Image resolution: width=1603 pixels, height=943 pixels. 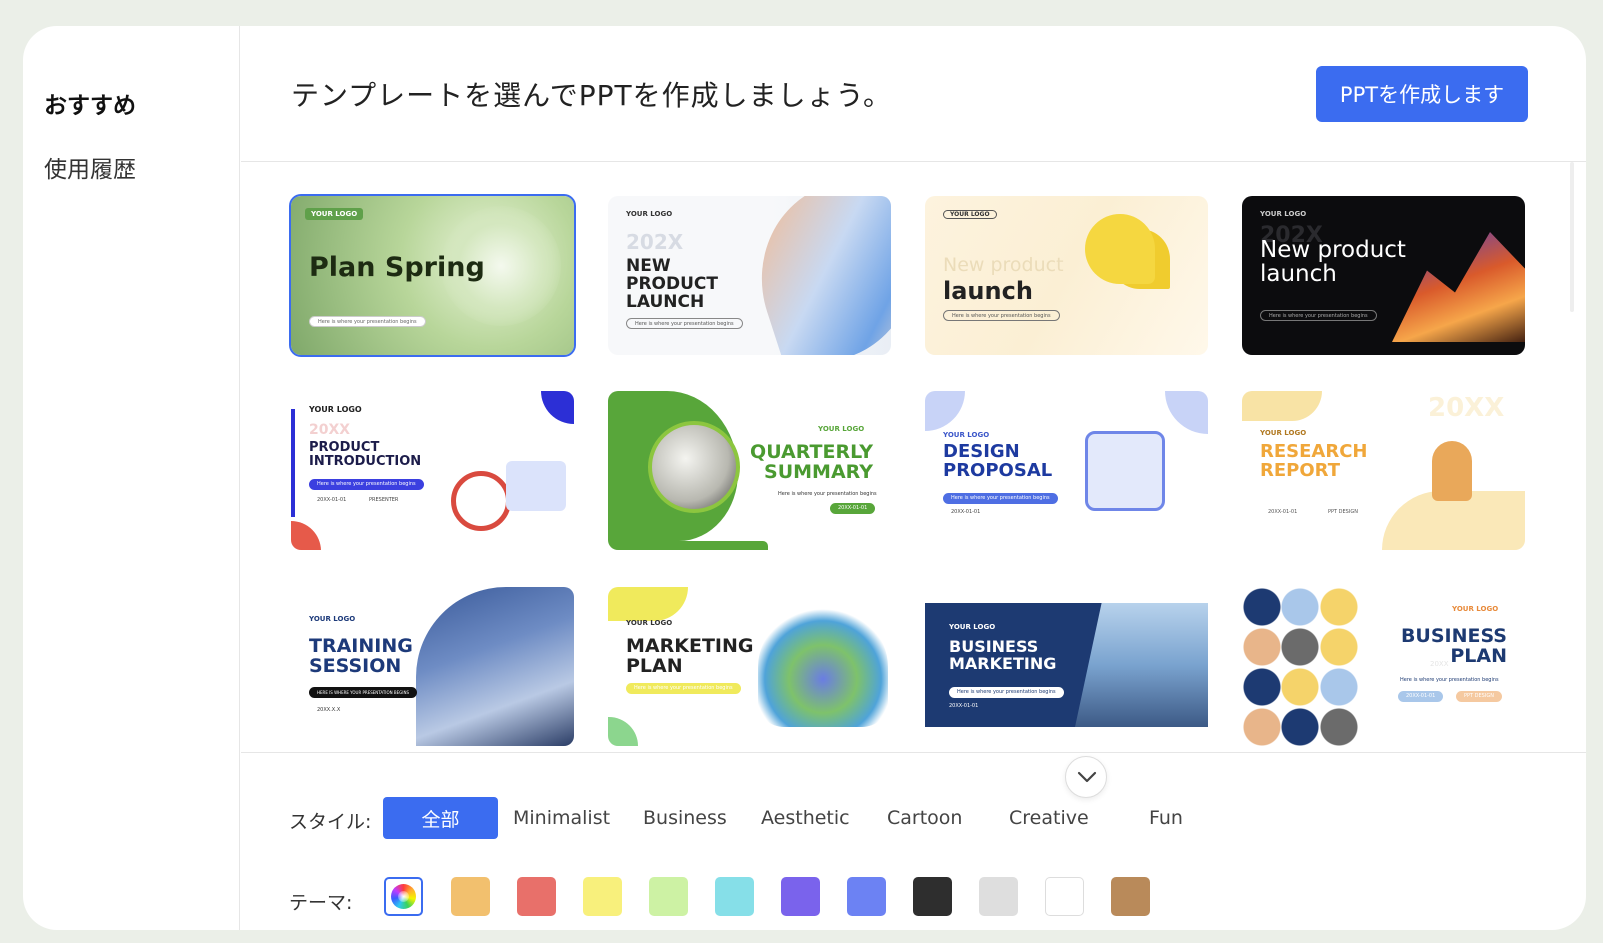 What do you see at coordinates (734, 896) in the screenshot?
I see `theme-swatch-cyan` at bounding box center [734, 896].